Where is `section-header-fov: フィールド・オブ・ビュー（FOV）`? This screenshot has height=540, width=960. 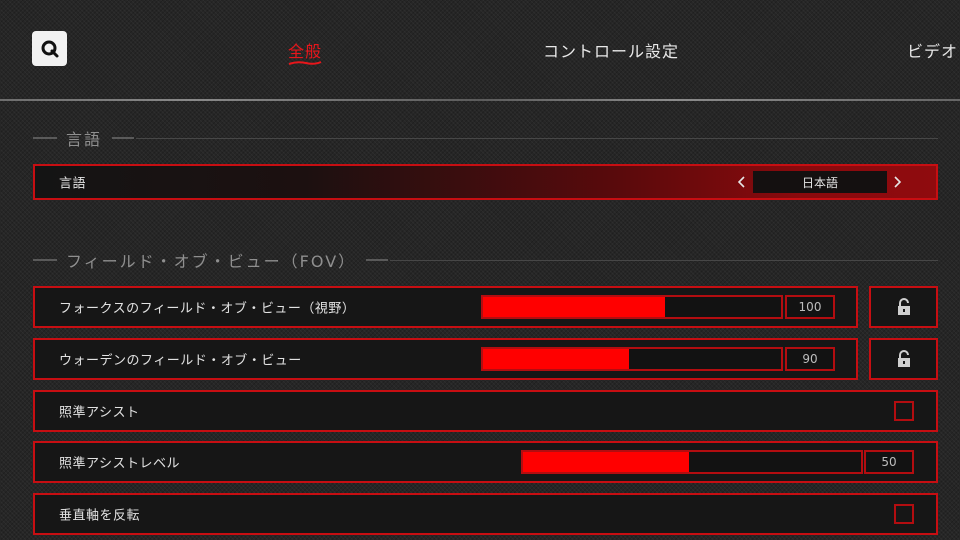 section-header-fov: フィールド・オブ・ビュー（FOV） is located at coordinates (485, 260).